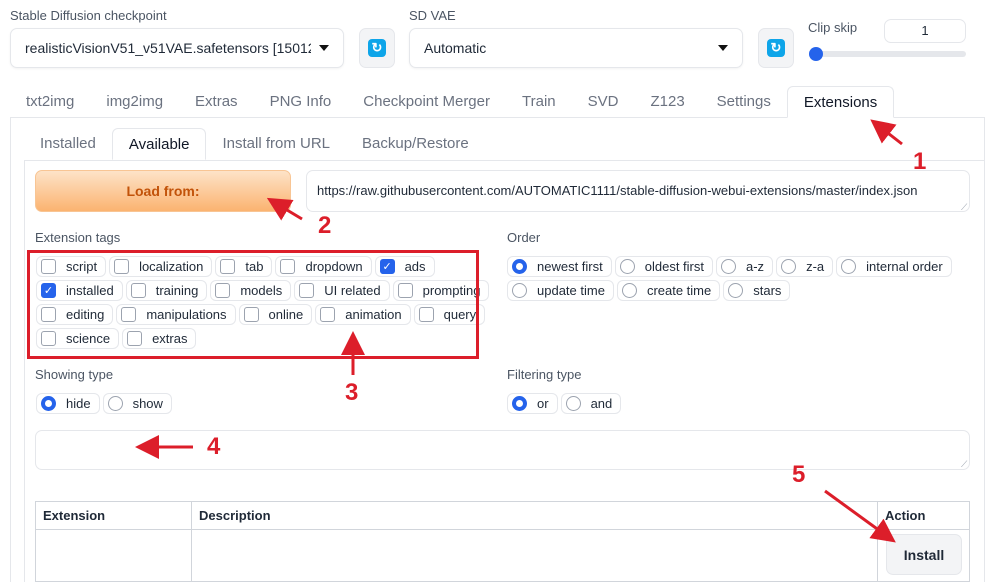 This screenshot has width=985, height=582. I want to click on annotation-number-4: 4, so click(214, 446).